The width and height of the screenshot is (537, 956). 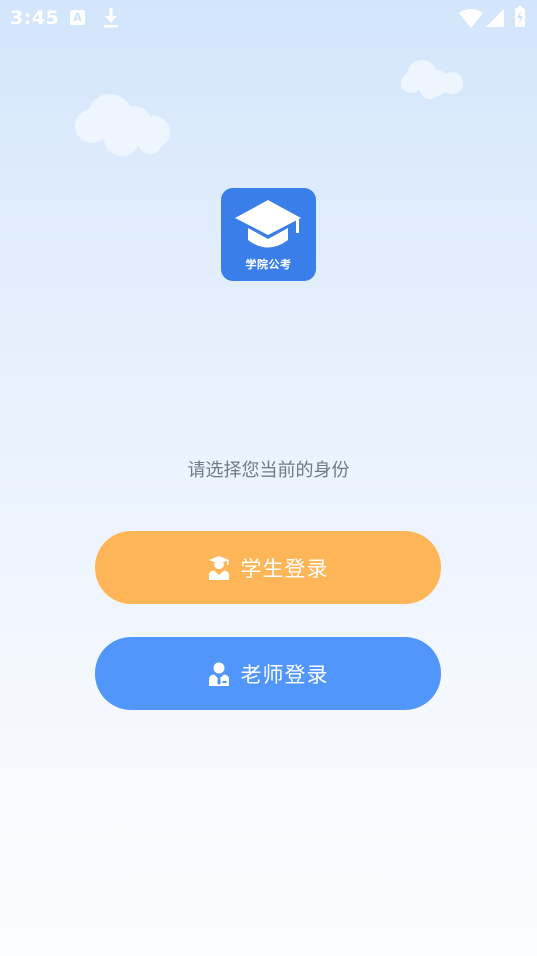 I want to click on battery-charging-icon, so click(x=520, y=19).